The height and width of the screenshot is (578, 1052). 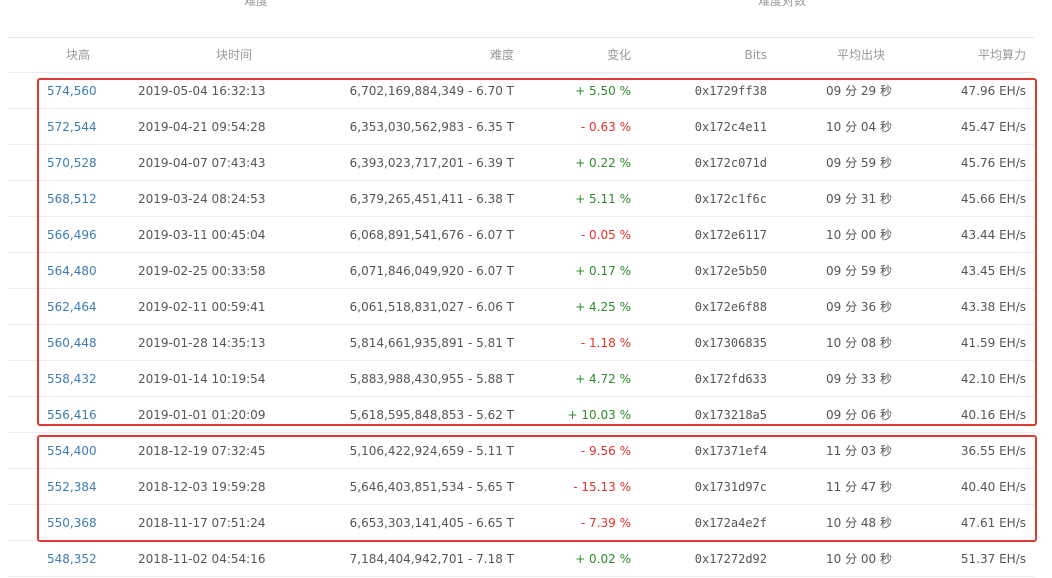 What do you see at coordinates (256, 4) in the screenshot?
I see `difficulty-tab-label: 难度` at bounding box center [256, 4].